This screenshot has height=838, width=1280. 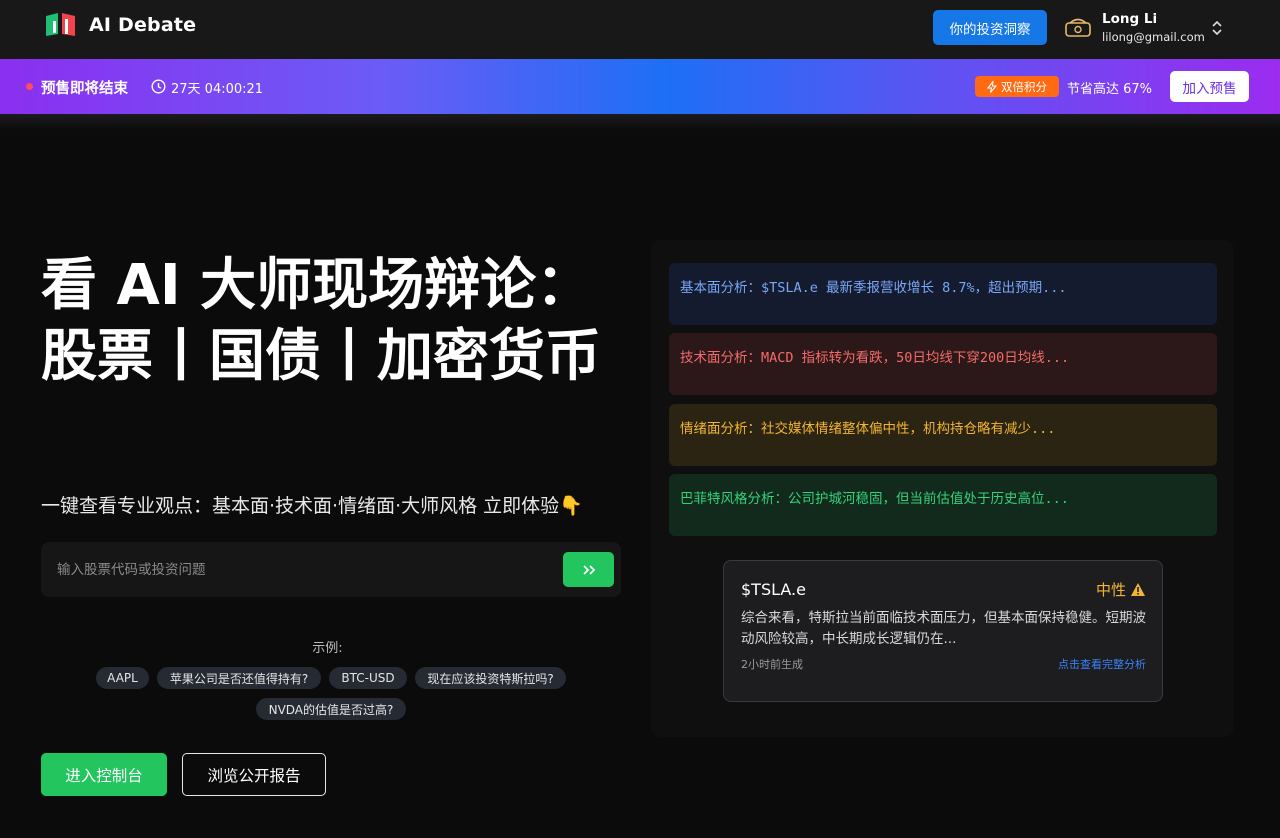 What do you see at coordinates (1024, 86) in the screenshot?
I see `double-points-label: 双倍积分` at bounding box center [1024, 86].